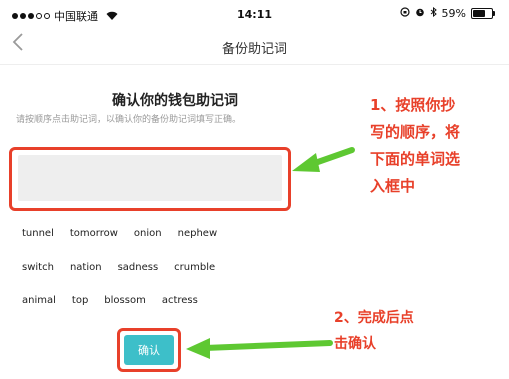  Describe the element at coordinates (259, 348) in the screenshot. I see `arrow-to-confirm` at that location.